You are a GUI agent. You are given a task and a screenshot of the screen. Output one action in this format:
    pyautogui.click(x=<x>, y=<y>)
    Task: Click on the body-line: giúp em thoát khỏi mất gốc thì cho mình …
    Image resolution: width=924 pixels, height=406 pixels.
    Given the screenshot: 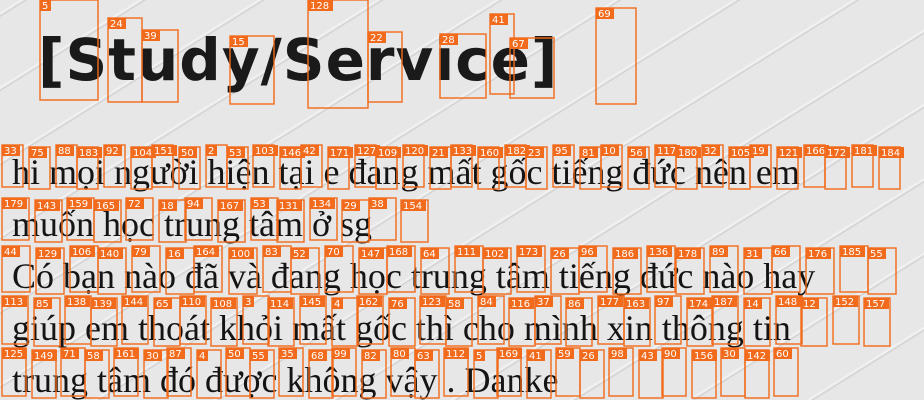 What is the action you would take?
    pyautogui.click(x=401, y=328)
    